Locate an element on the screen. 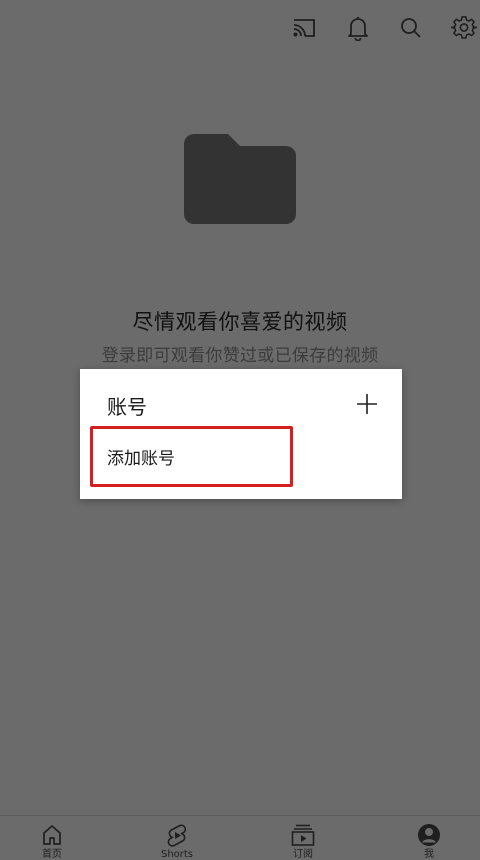  add-account-button: 添加账号 is located at coordinates (191, 456).